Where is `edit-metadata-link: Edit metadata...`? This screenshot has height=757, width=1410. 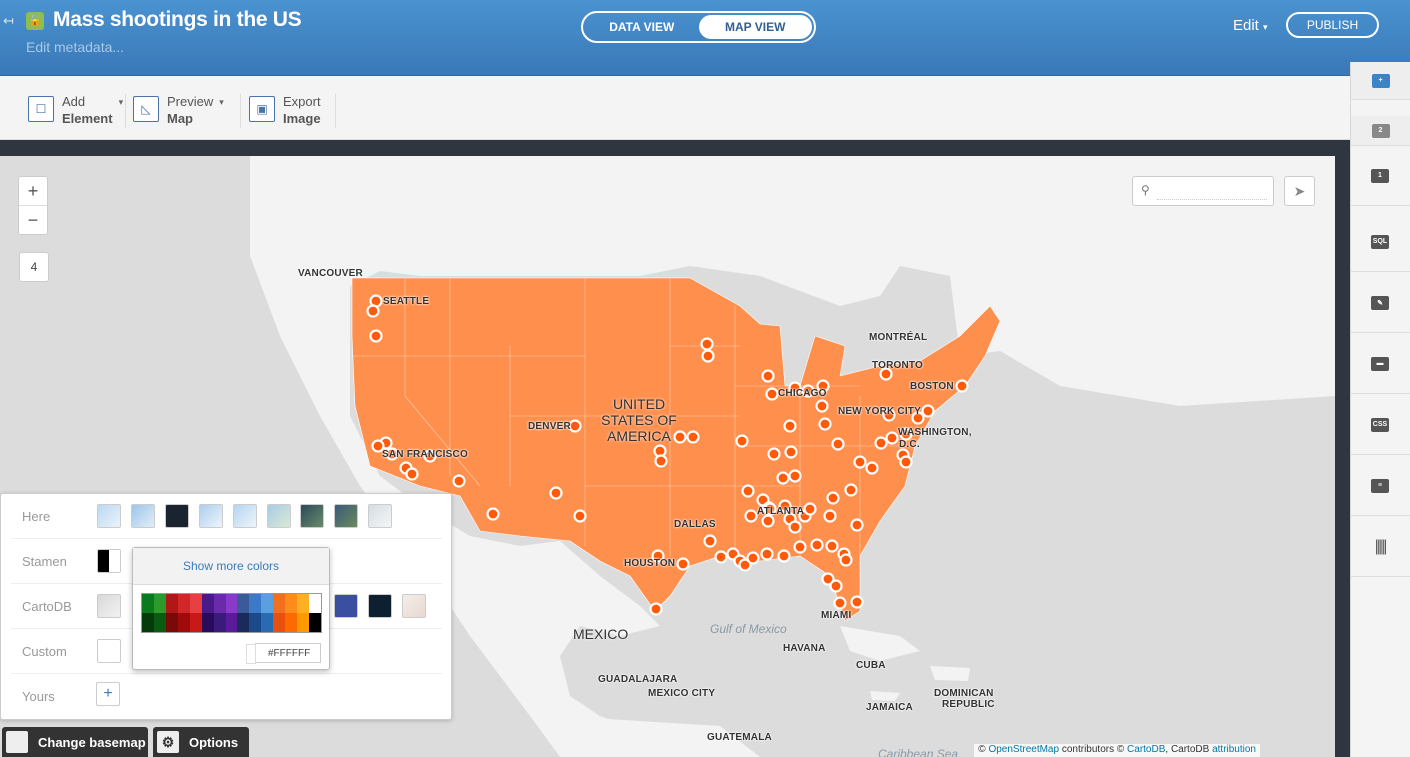
edit-metadata-link: Edit metadata... is located at coordinates (75, 47).